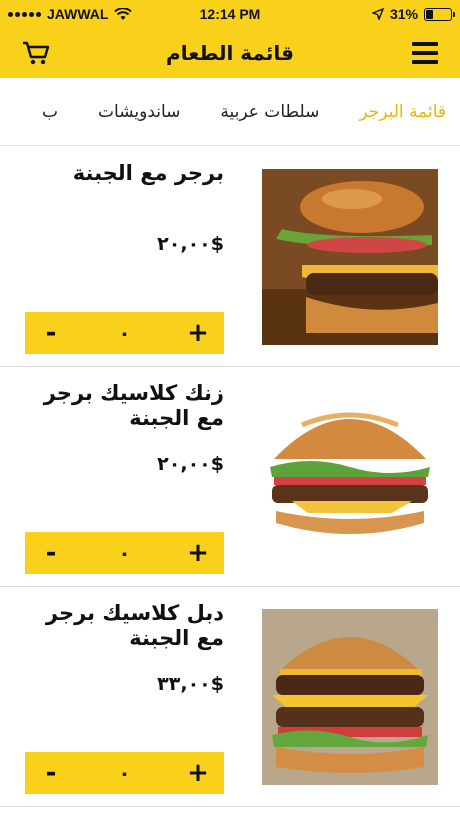  Describe the element at coordinates (402, 112) in the screenshot. I see `tab-burger-menu: قائمة البرجر` at that location.